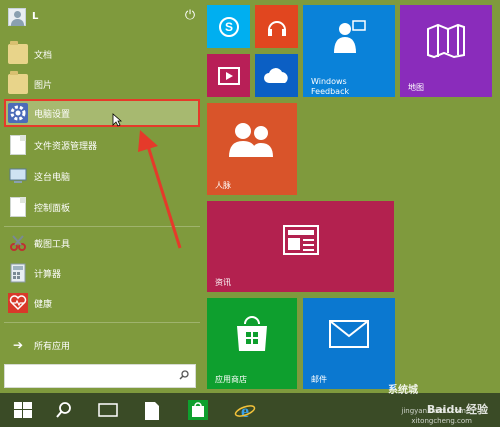  I want to click on start-button, so click(24, 410).